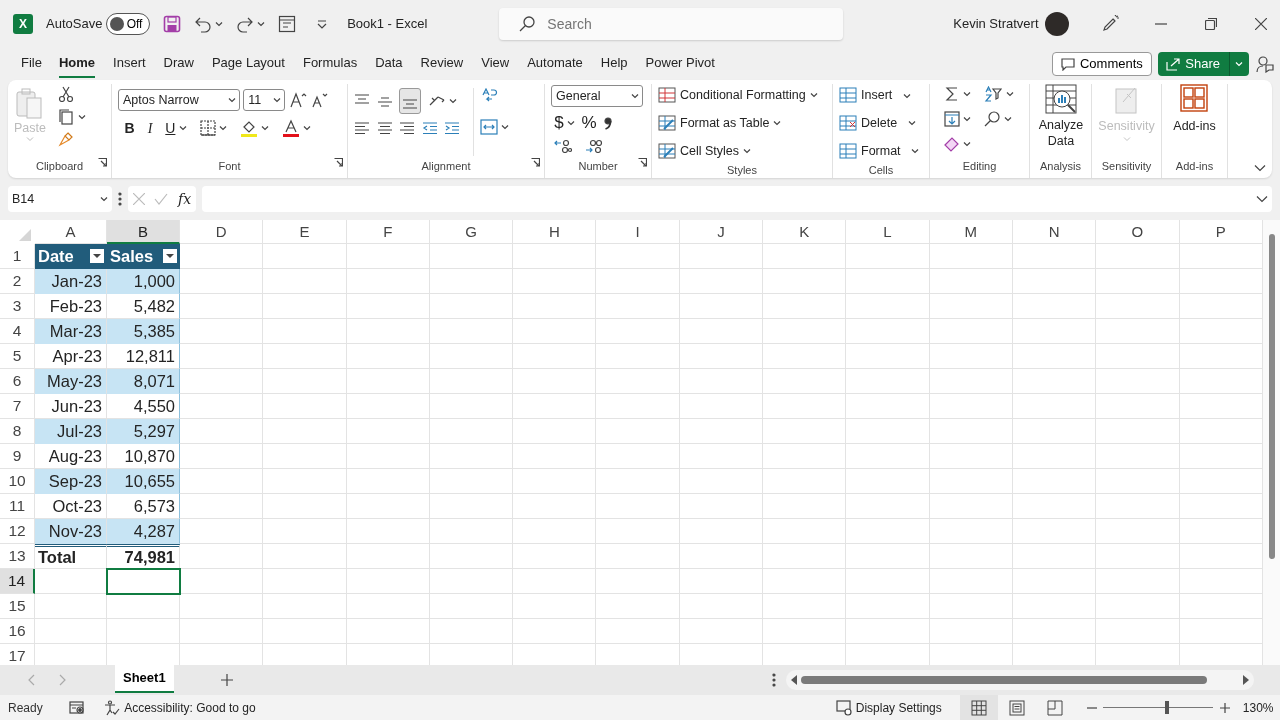  Describe the element at coordinates (207, 128) in the screenshot. I see `borders-icon` at that location.